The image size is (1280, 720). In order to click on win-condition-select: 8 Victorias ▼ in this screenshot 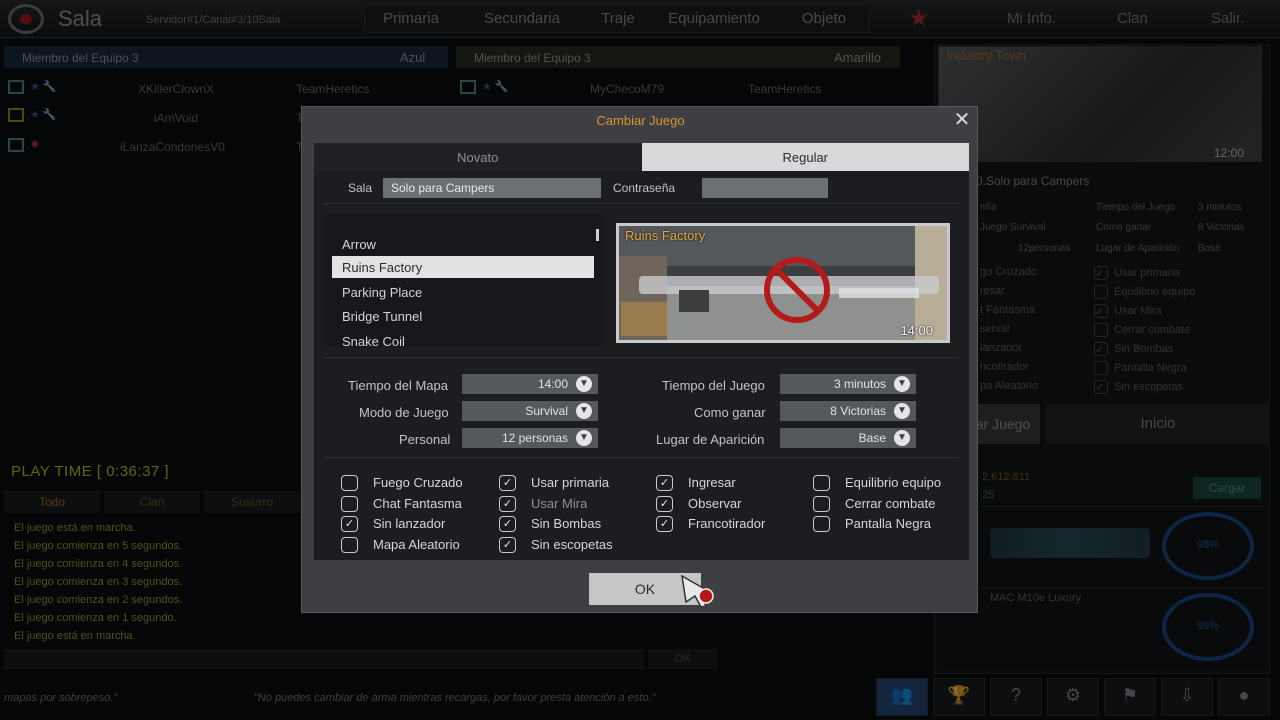, I will do `click(848, 411)`.